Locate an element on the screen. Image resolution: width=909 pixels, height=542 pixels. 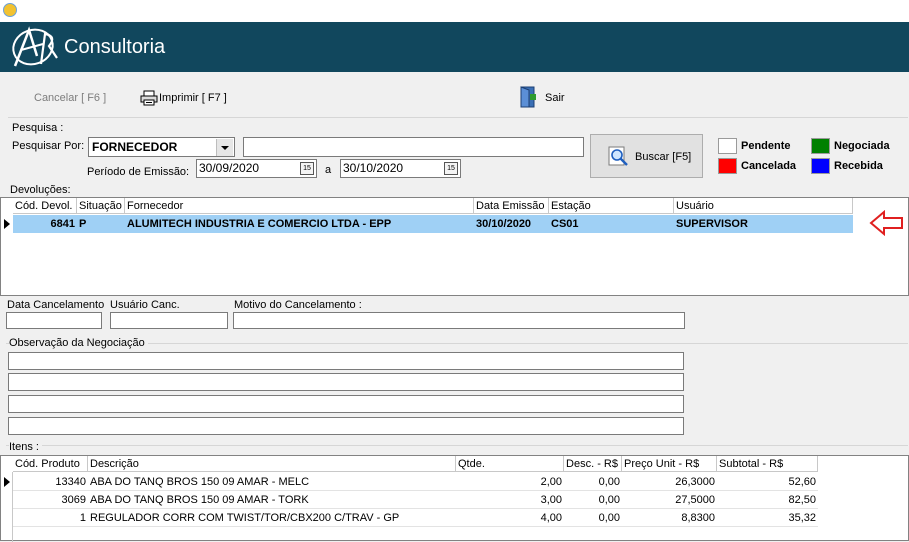
cell-situacao: P is located at coordinates (83, 224).